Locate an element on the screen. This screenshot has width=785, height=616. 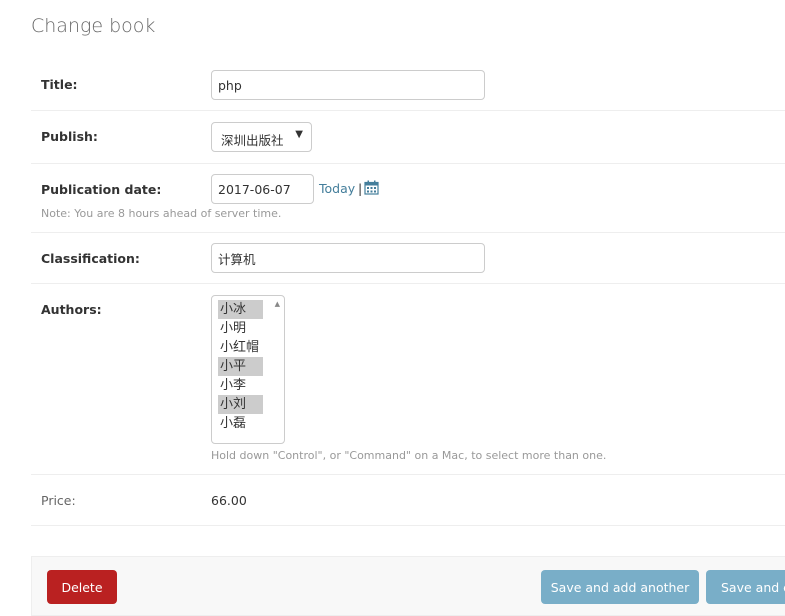
title-input is located at coordinates (348, 85).